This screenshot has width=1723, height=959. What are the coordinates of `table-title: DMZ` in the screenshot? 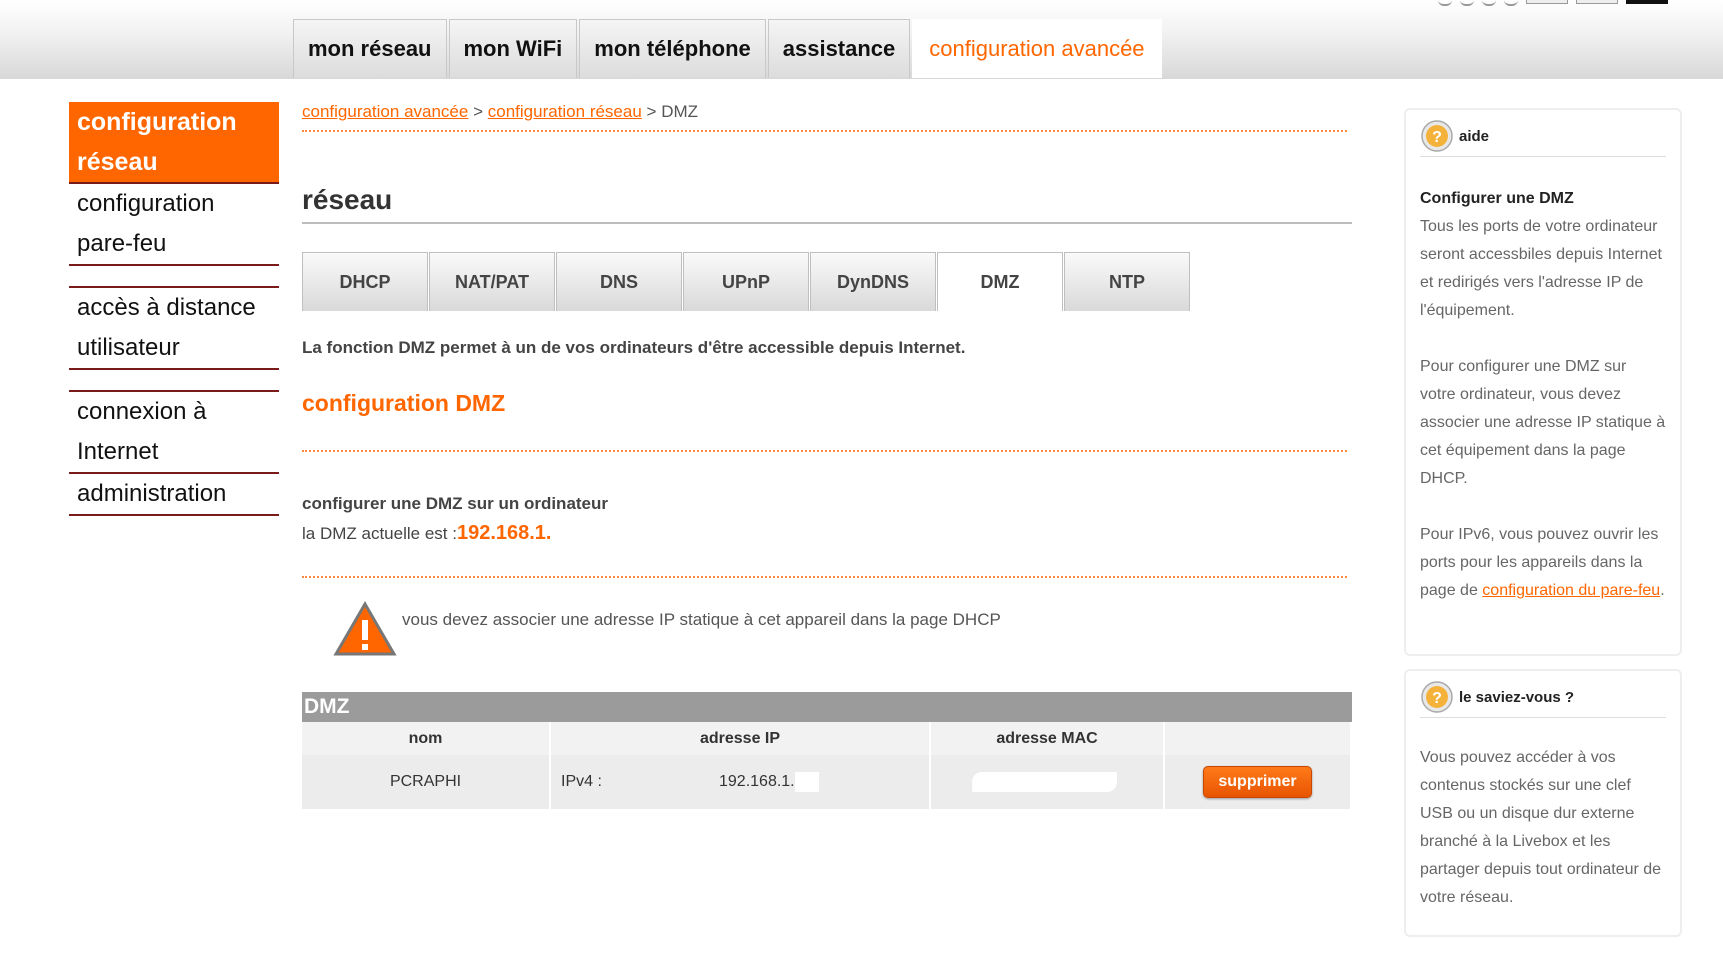 It's located at (827, 707).